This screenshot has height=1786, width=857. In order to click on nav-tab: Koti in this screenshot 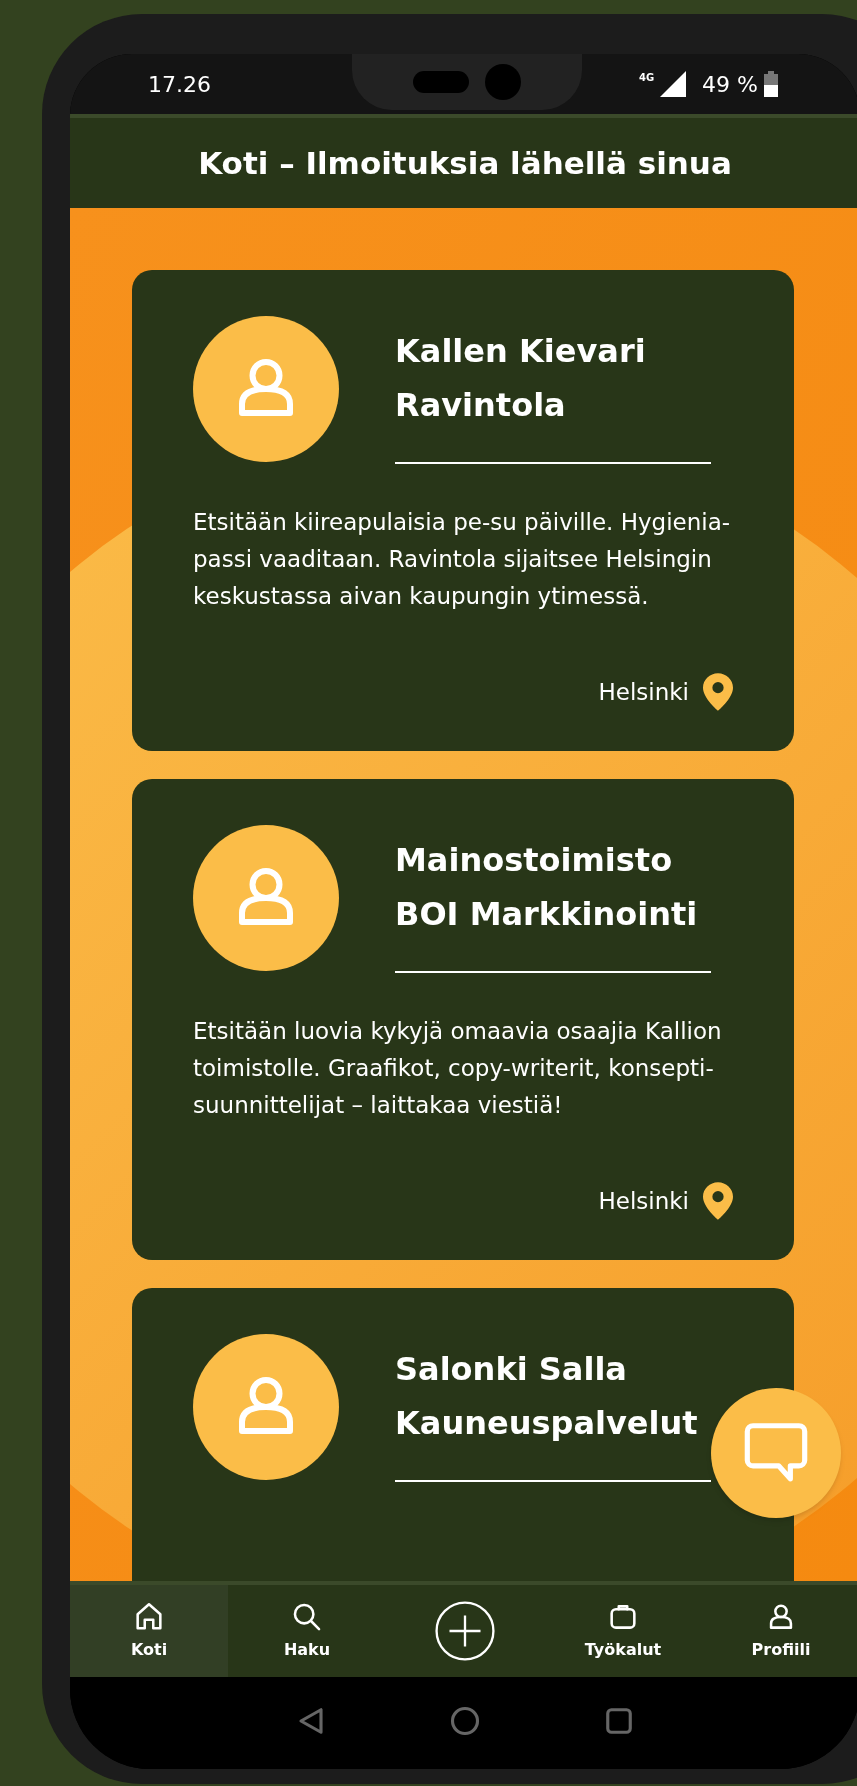, I will do `click(149, 1631)`.